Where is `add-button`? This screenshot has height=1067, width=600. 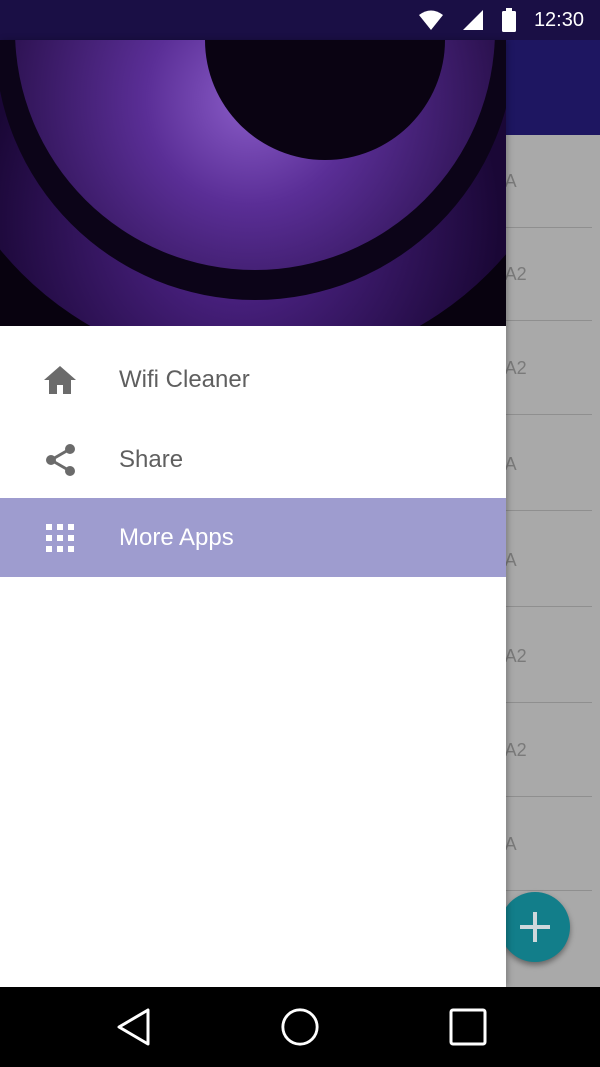 add-button is located at coordinates (535, 927).